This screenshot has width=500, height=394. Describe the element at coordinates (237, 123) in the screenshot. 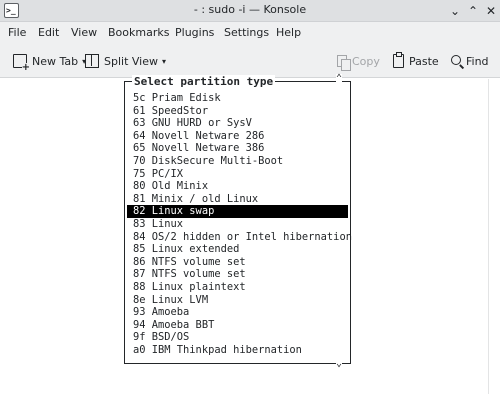

I see `list-item: 63 GNU HURD or SysV` at that location.